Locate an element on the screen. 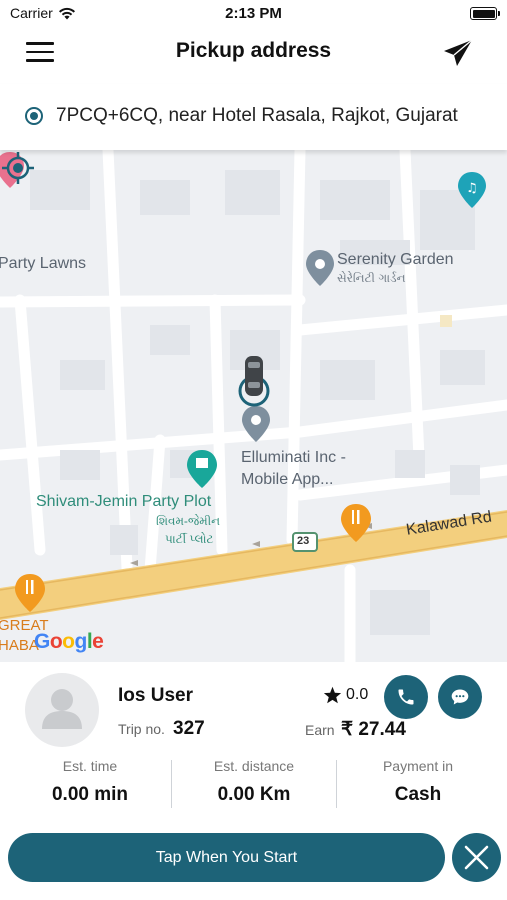  start-trip-button: Tap When You Start is located at coordinates (226, 857).